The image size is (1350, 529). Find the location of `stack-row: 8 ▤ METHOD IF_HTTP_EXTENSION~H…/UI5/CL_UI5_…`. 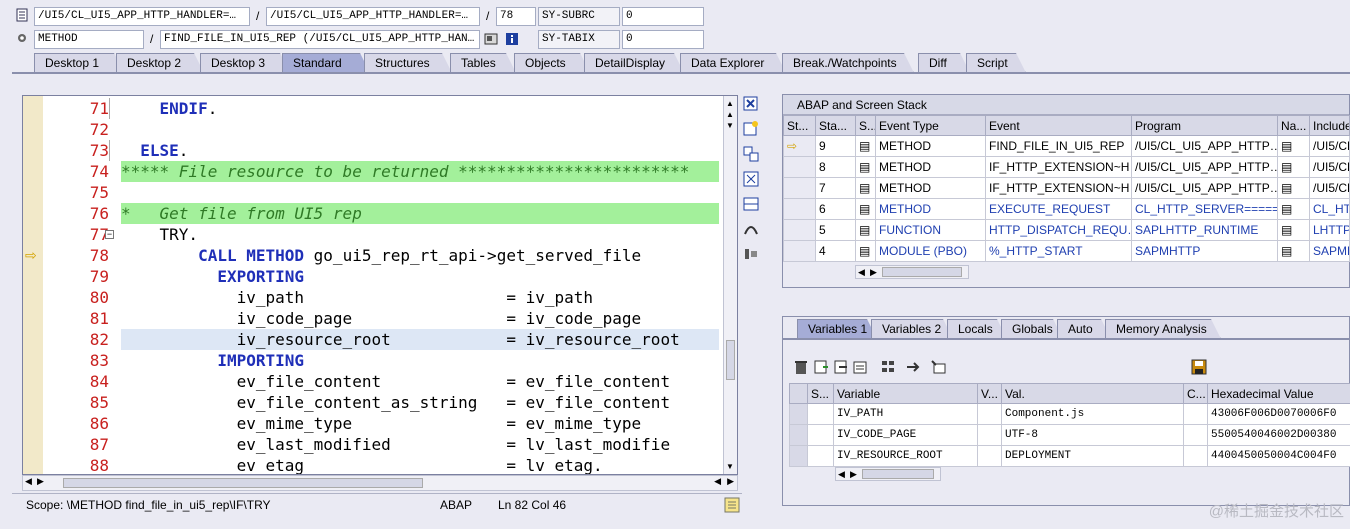

stack-row: 8 ▤ METHOD IF_HTTP_EXTENSION~H…/UI5/CL_UI5_… is located at coordinates (1066, 167).